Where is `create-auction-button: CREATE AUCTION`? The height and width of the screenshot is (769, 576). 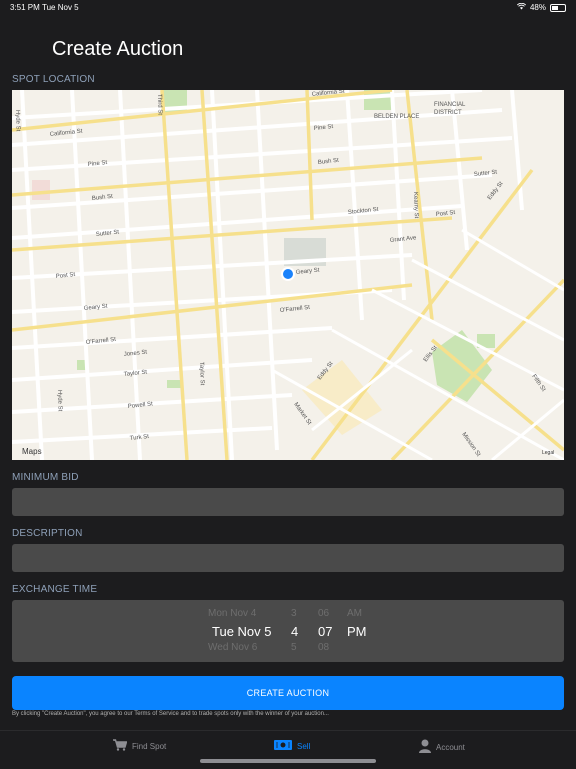
create-auction-button: CREATE AUCTION is located at coordinates (288, 693).